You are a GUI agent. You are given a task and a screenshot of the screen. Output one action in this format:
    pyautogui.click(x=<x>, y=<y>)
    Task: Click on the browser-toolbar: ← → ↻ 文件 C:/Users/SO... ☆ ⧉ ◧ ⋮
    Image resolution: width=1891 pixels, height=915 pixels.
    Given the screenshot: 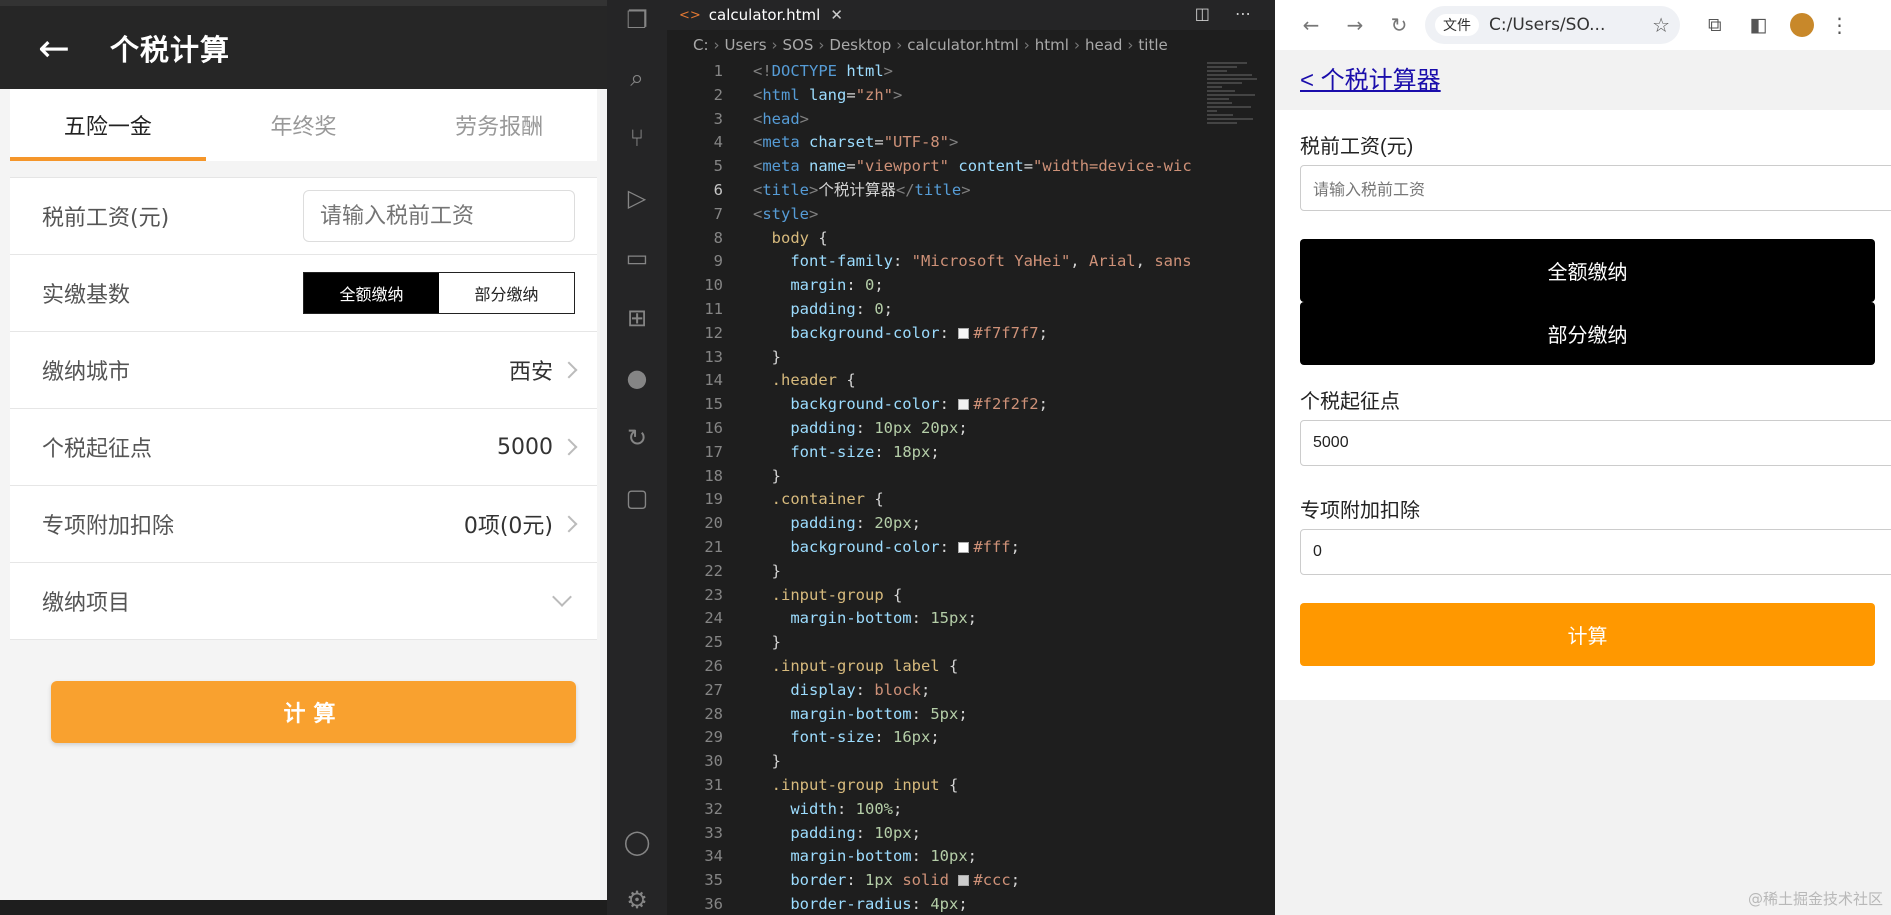 What is the action you would take?
    pyautogui.click(x=1583, y=25)
    